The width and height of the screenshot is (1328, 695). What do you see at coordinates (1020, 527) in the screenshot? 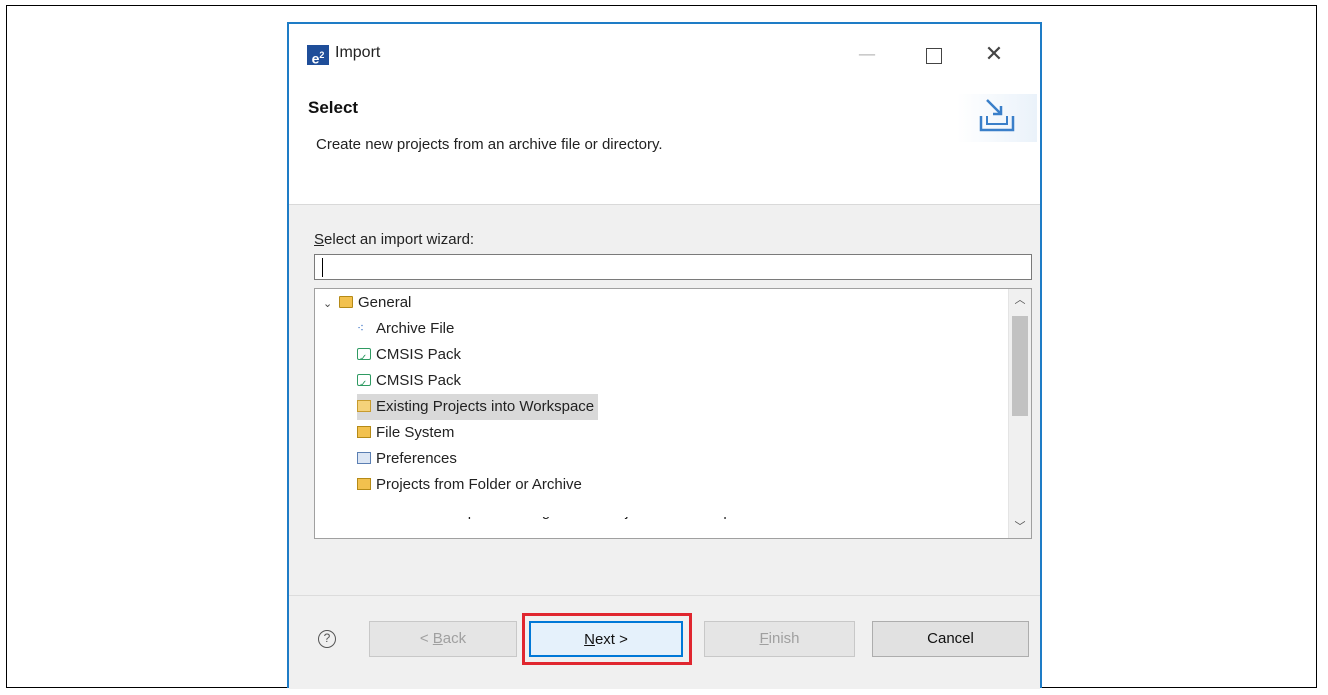
I see `scroll-down-icon: ﹀` at bounding box center [1020, 527].